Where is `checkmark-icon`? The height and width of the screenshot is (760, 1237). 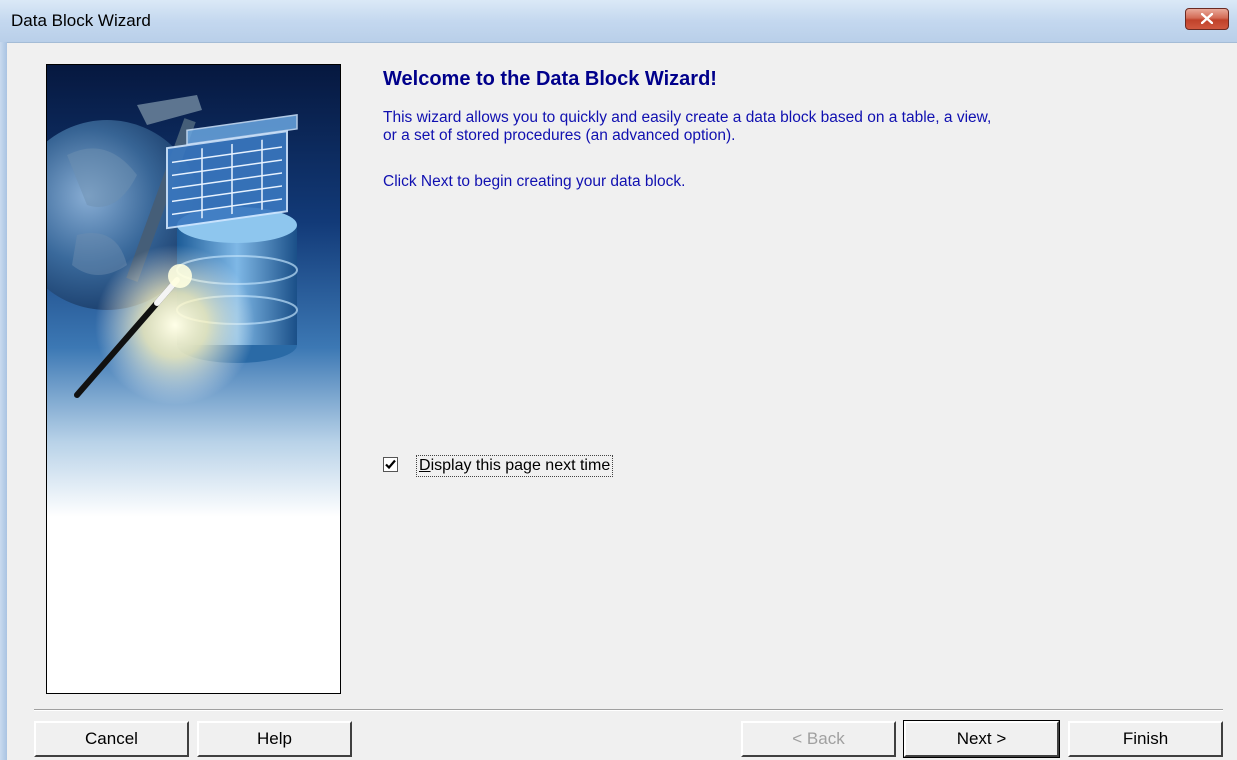 checkmark-icon is located at coordinates (390, 464).